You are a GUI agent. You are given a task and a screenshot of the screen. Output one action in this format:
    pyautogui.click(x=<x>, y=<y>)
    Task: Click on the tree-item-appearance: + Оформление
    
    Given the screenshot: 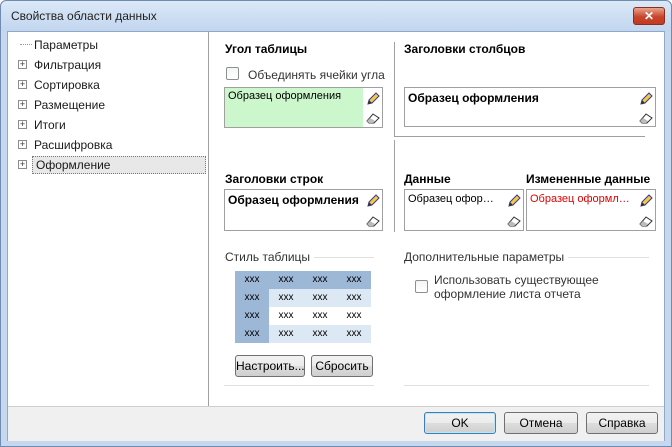 What is the action you would take?
    pyautogui.click(x=108, y=165)
    